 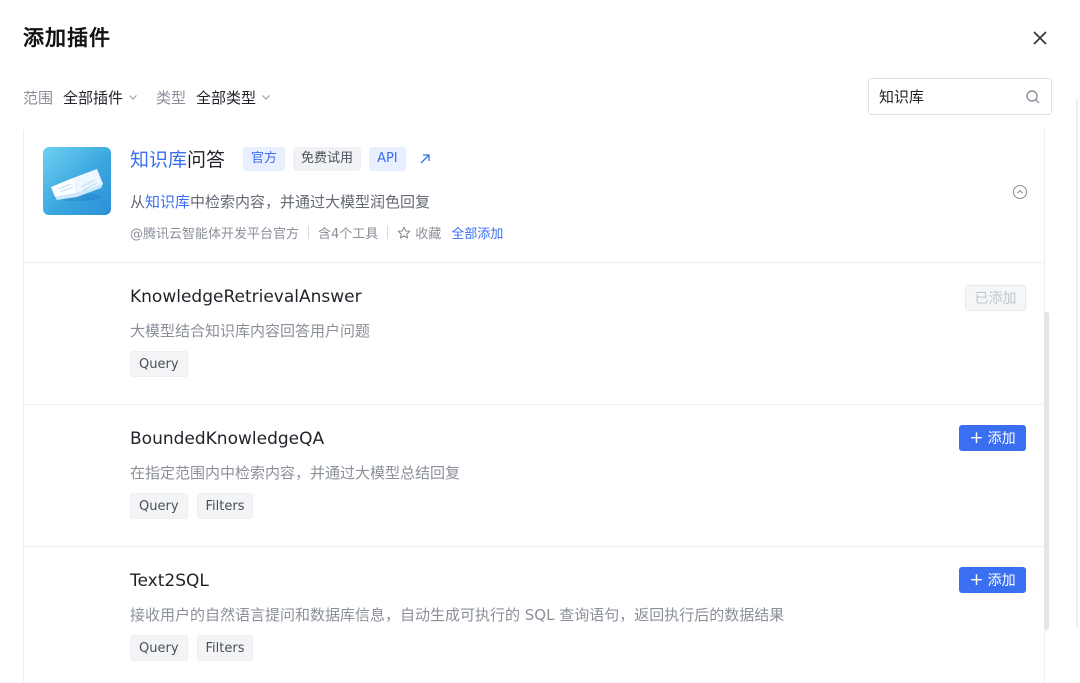 I want to click on desc-rest: 中检索内容，并通过大模型润色回复, so click(x=310, y=202).